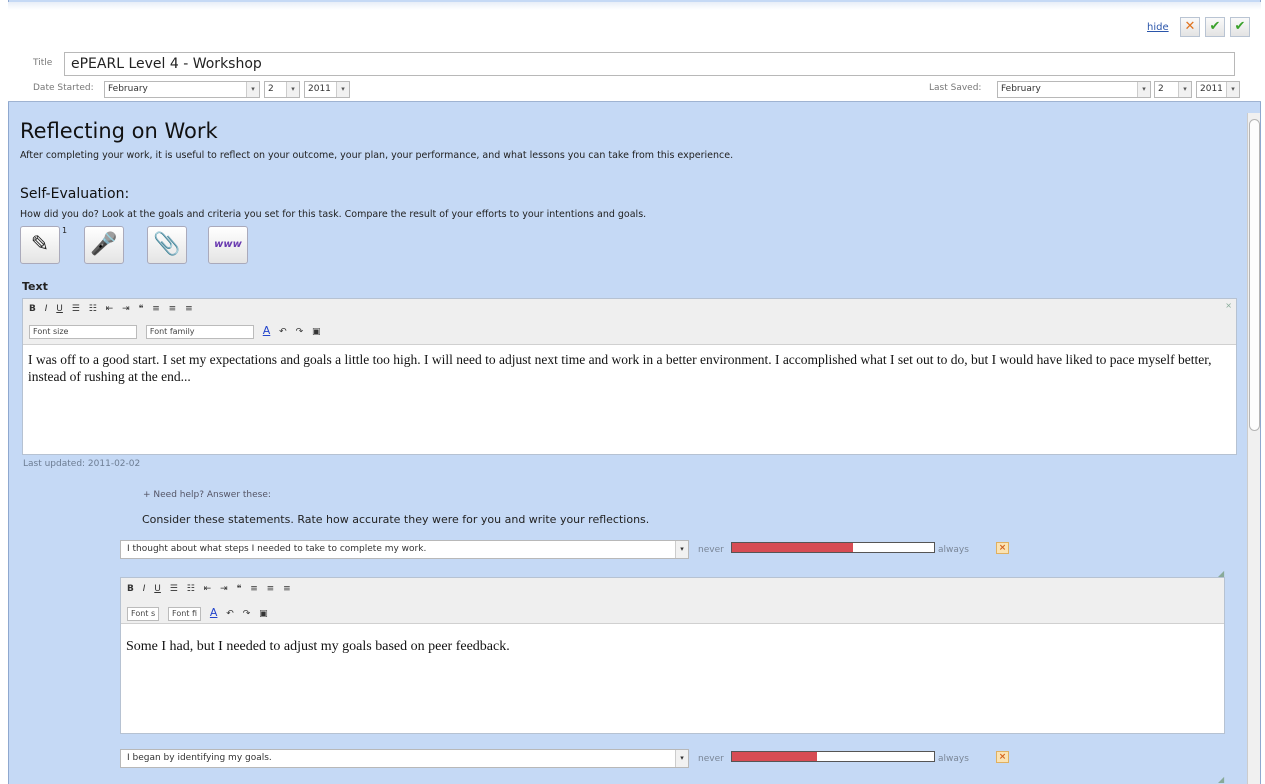 The image size is (1265, 784). What do you see at coordinates (119, 131) in the screenshot?
I see `section-heading: Reflecting on Work` at bounding box center [119, 131].